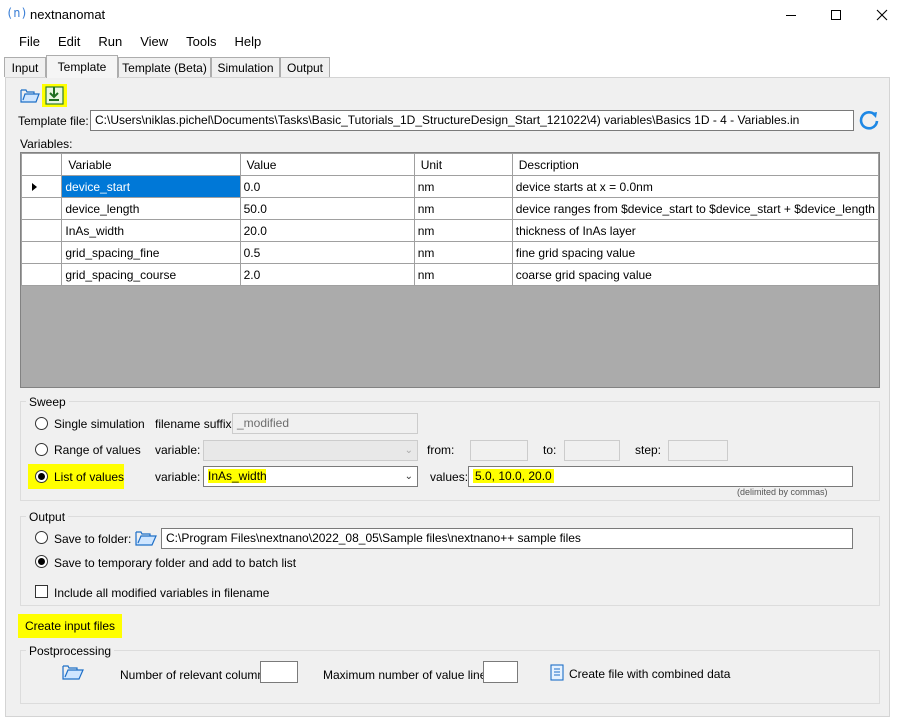  Describe the element at coordinates (310, 450) in the screenshot. I see `range-variable-dropdown: ⌄` at that location.